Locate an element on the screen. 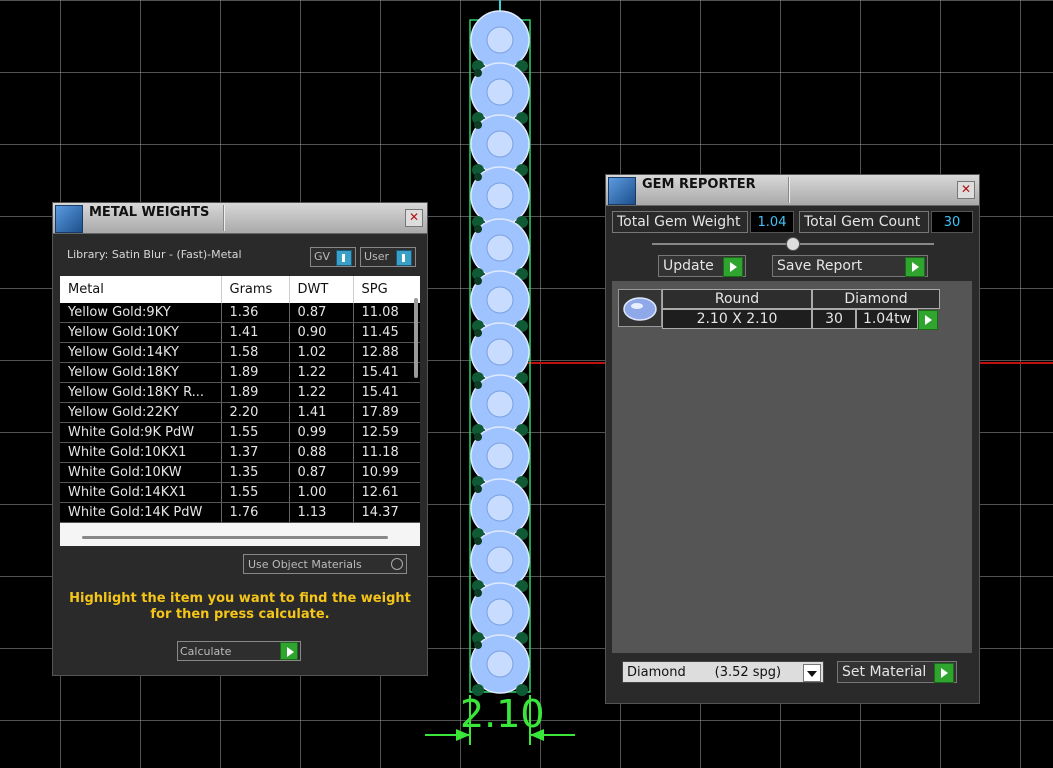  table-row: Yellow Gold:18KY R... 1.89 1.22 15.41 is located at coordinates (240, 392).